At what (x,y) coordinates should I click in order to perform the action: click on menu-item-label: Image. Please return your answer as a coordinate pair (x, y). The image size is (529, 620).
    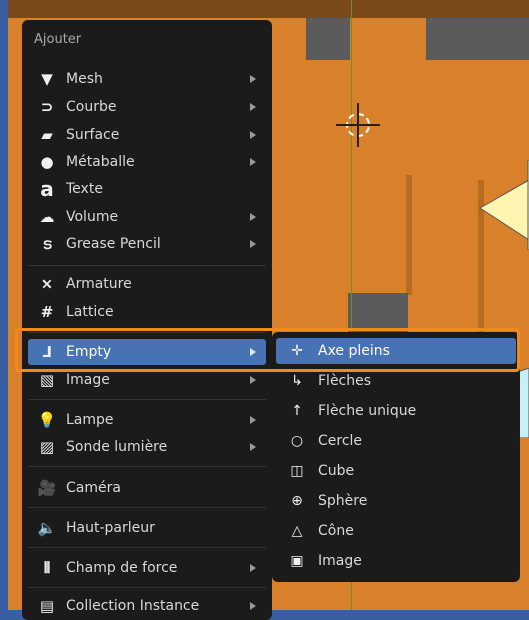
    Looking at the image, I should click on (88, 380).